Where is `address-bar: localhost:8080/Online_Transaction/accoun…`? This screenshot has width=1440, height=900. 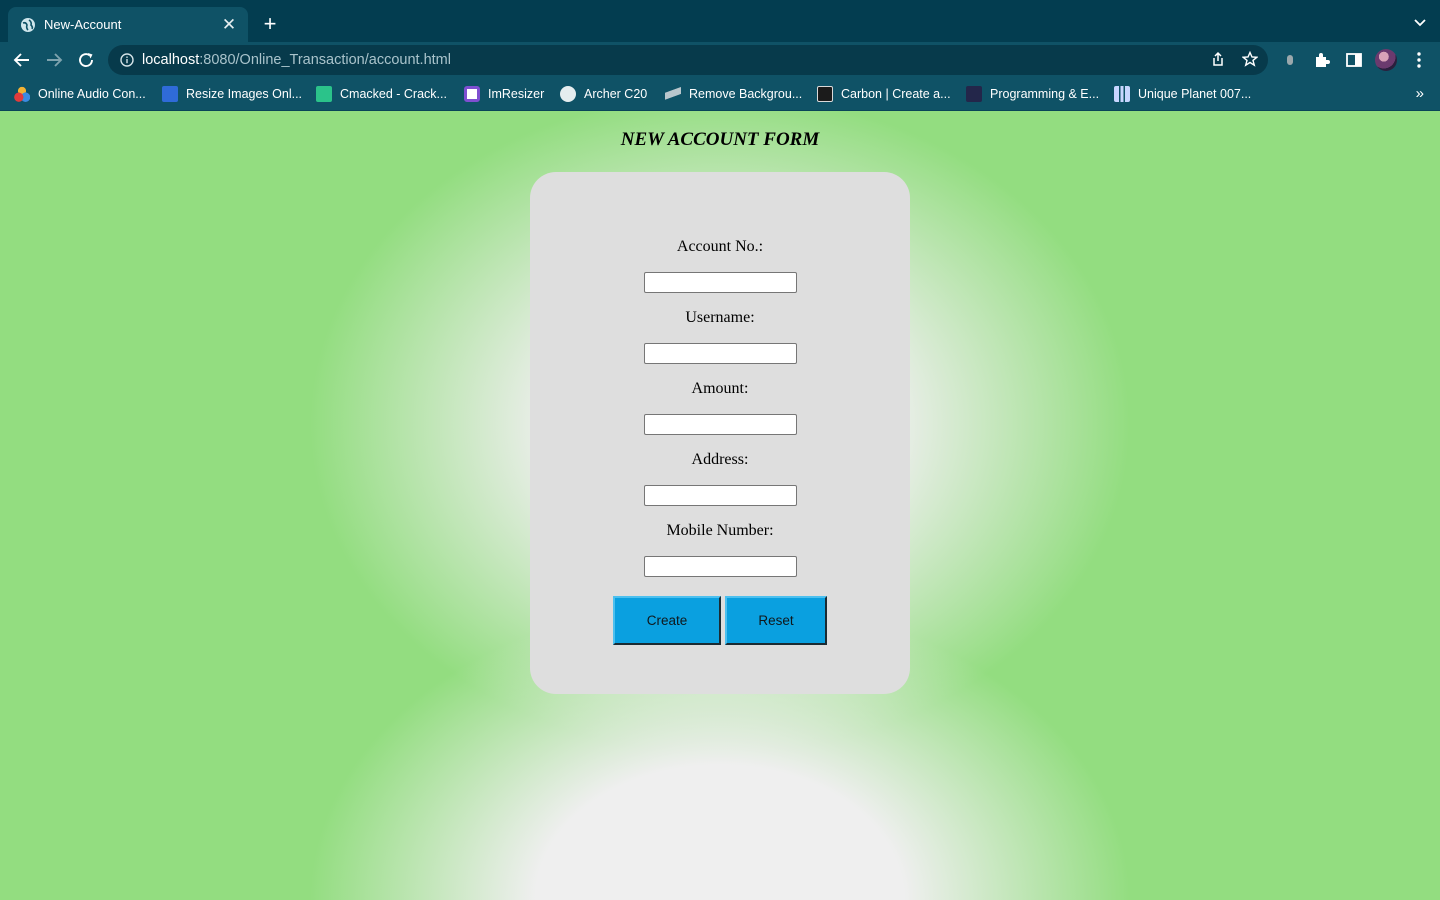
address-bar: localhost:8080/Online_Transaction/accoun… is located at coordinates (688, 60).